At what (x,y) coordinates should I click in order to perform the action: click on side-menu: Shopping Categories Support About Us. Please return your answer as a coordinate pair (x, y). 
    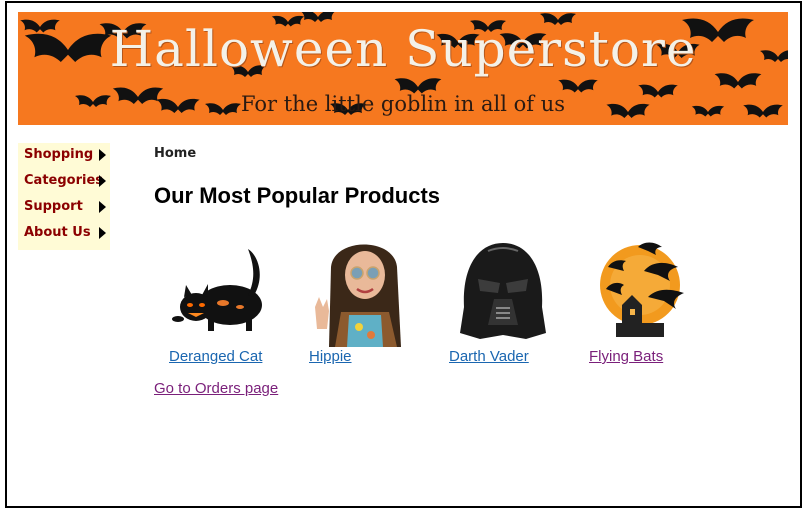
    Looking at the image, I should click on (64, 196).